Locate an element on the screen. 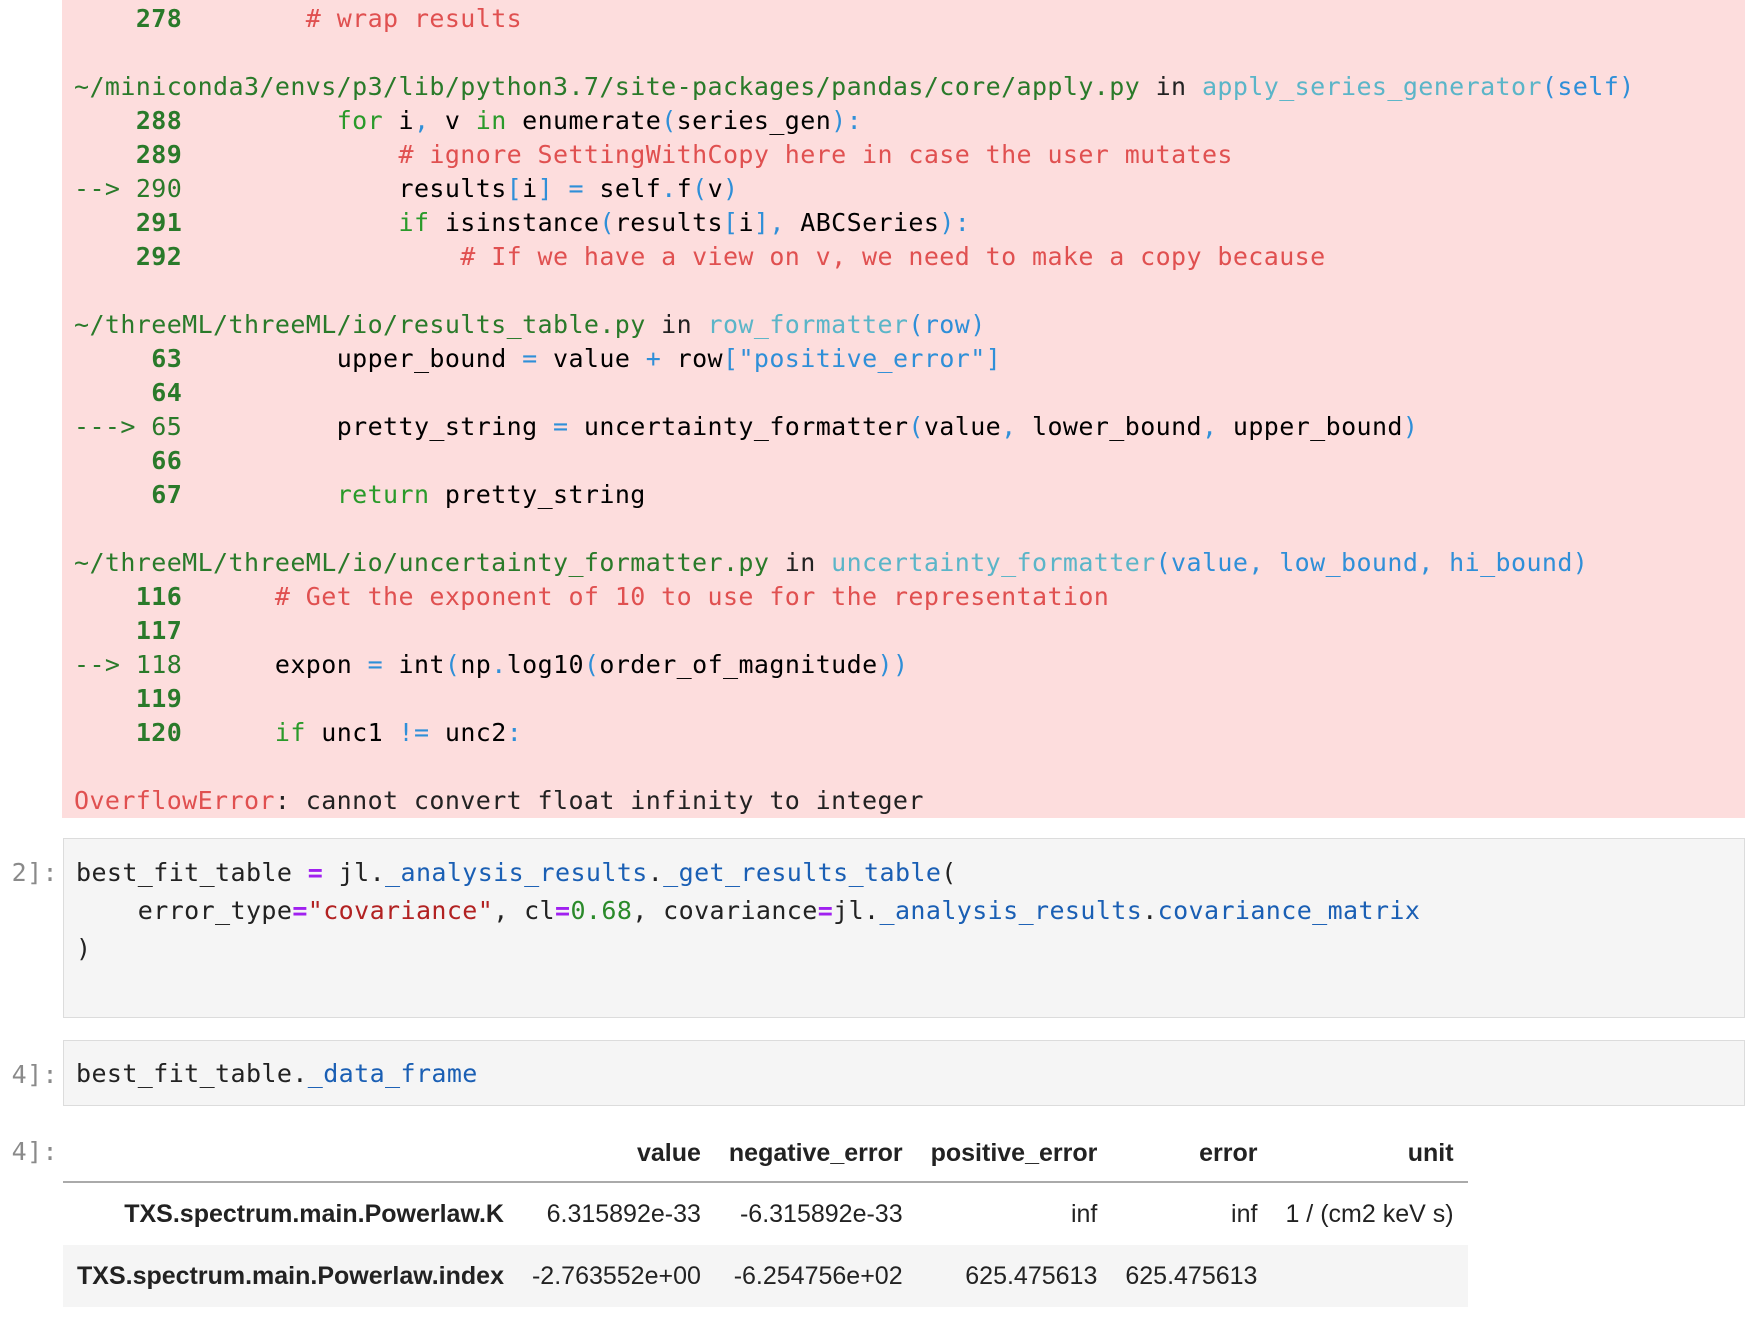 The height and width of the screenshot is (1344, 1745). cell-positive-error: inf is located at coordinates (1084, 1213).